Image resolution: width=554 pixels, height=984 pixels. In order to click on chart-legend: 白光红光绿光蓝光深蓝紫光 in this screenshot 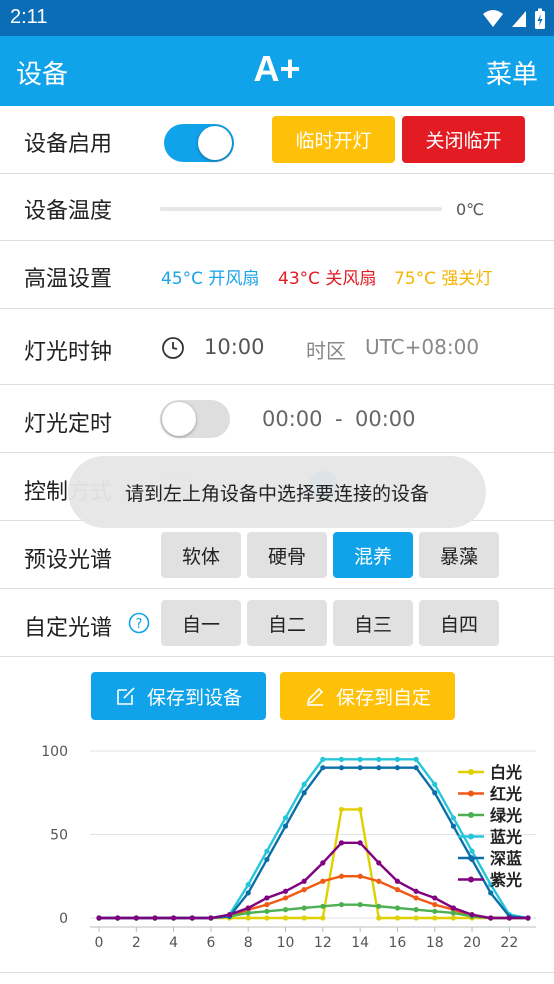, I will do `click(490, 826)`.